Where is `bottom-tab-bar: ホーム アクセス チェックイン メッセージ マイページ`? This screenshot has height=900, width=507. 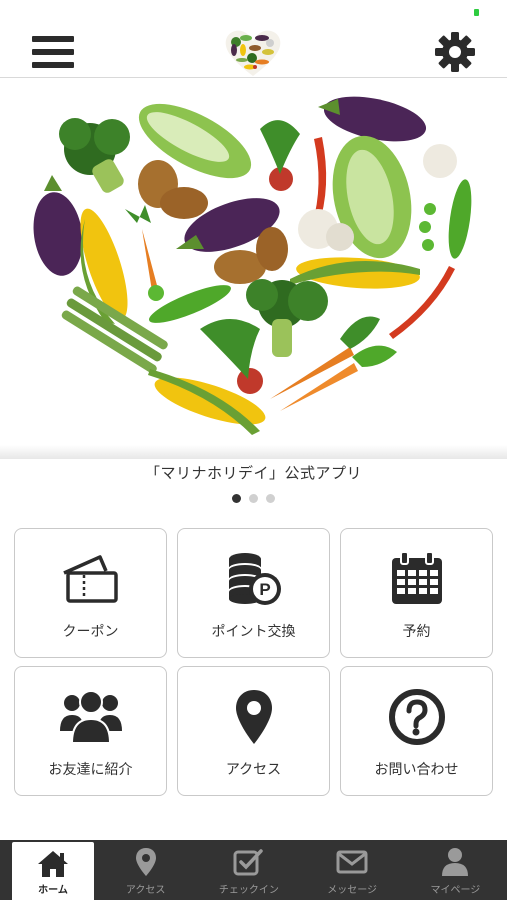
bottom-tab-bar: ホーム アクセス チェックイン メッセージ マイページ is located at coordinates (253, 870).